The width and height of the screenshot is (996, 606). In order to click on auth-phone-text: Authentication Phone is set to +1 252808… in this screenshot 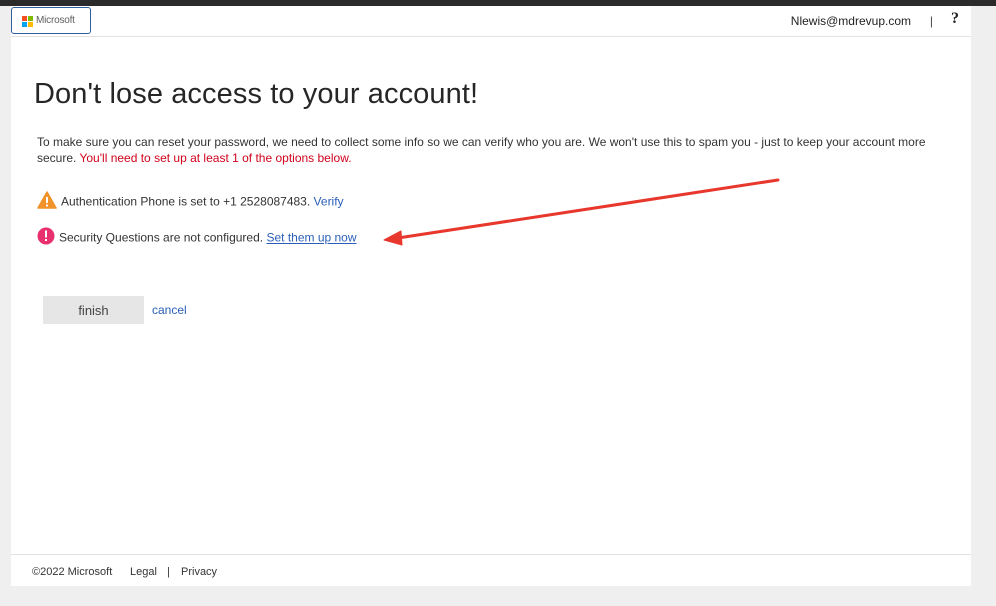, I will do `click(186, 201)`.